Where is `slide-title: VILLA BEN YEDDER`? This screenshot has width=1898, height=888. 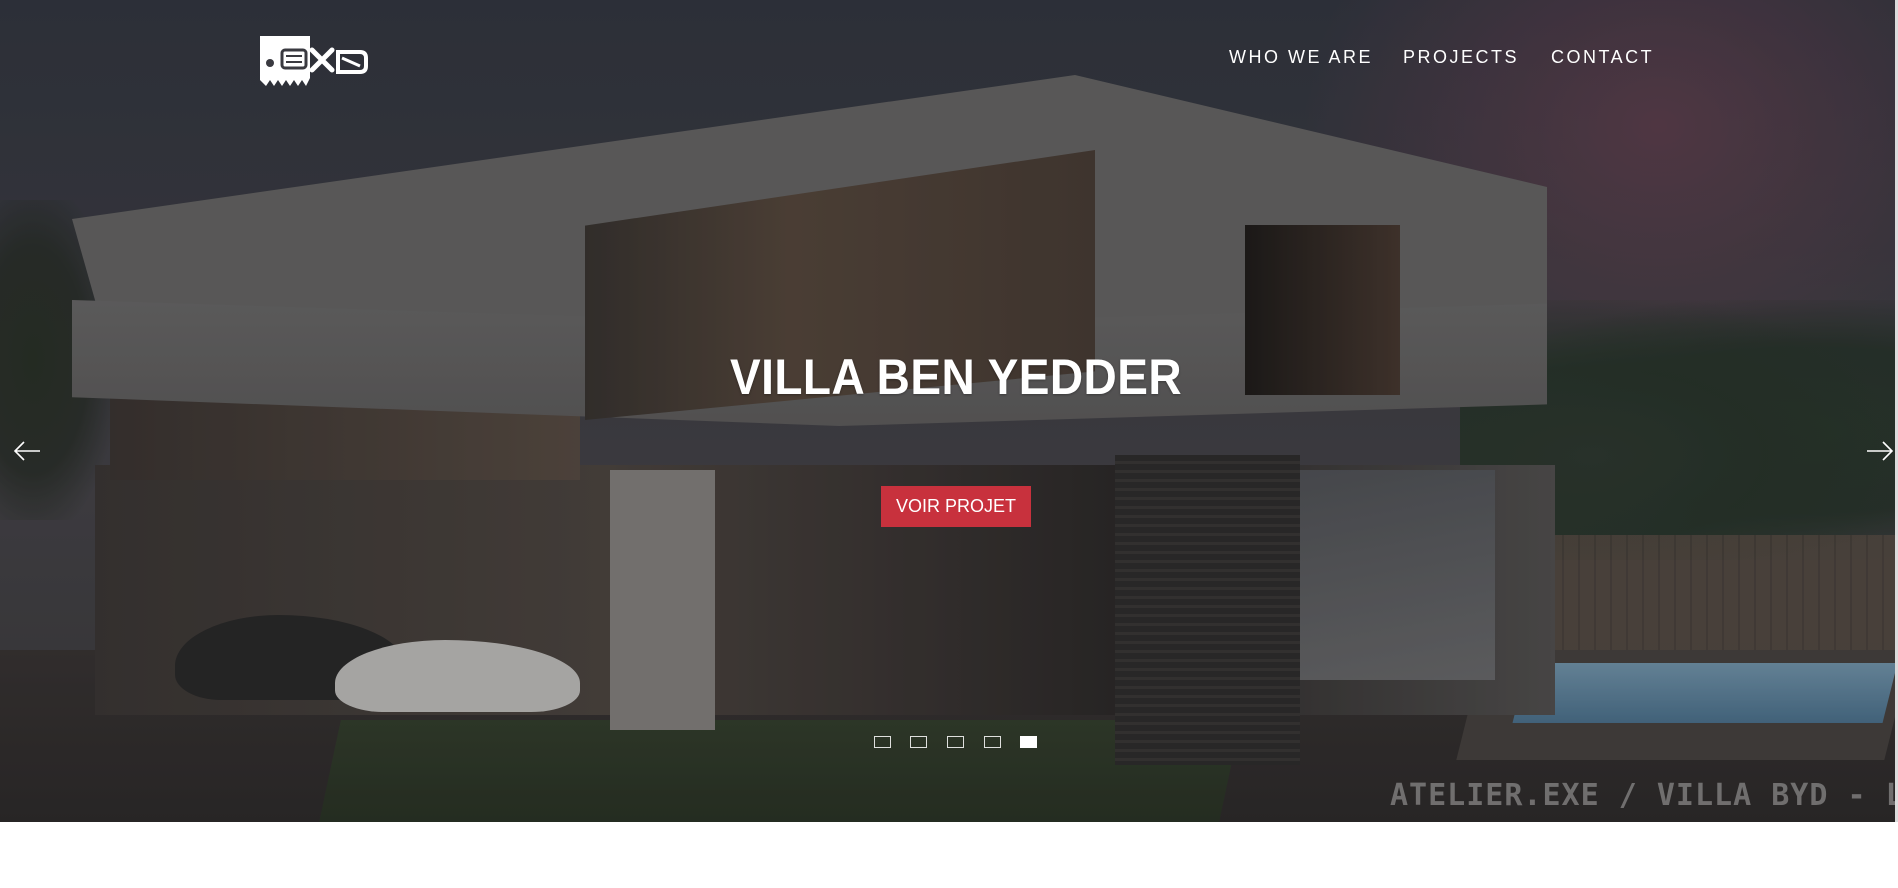
slide-title: VILLA BEN YEDDER is located at coordinates (956, 377).